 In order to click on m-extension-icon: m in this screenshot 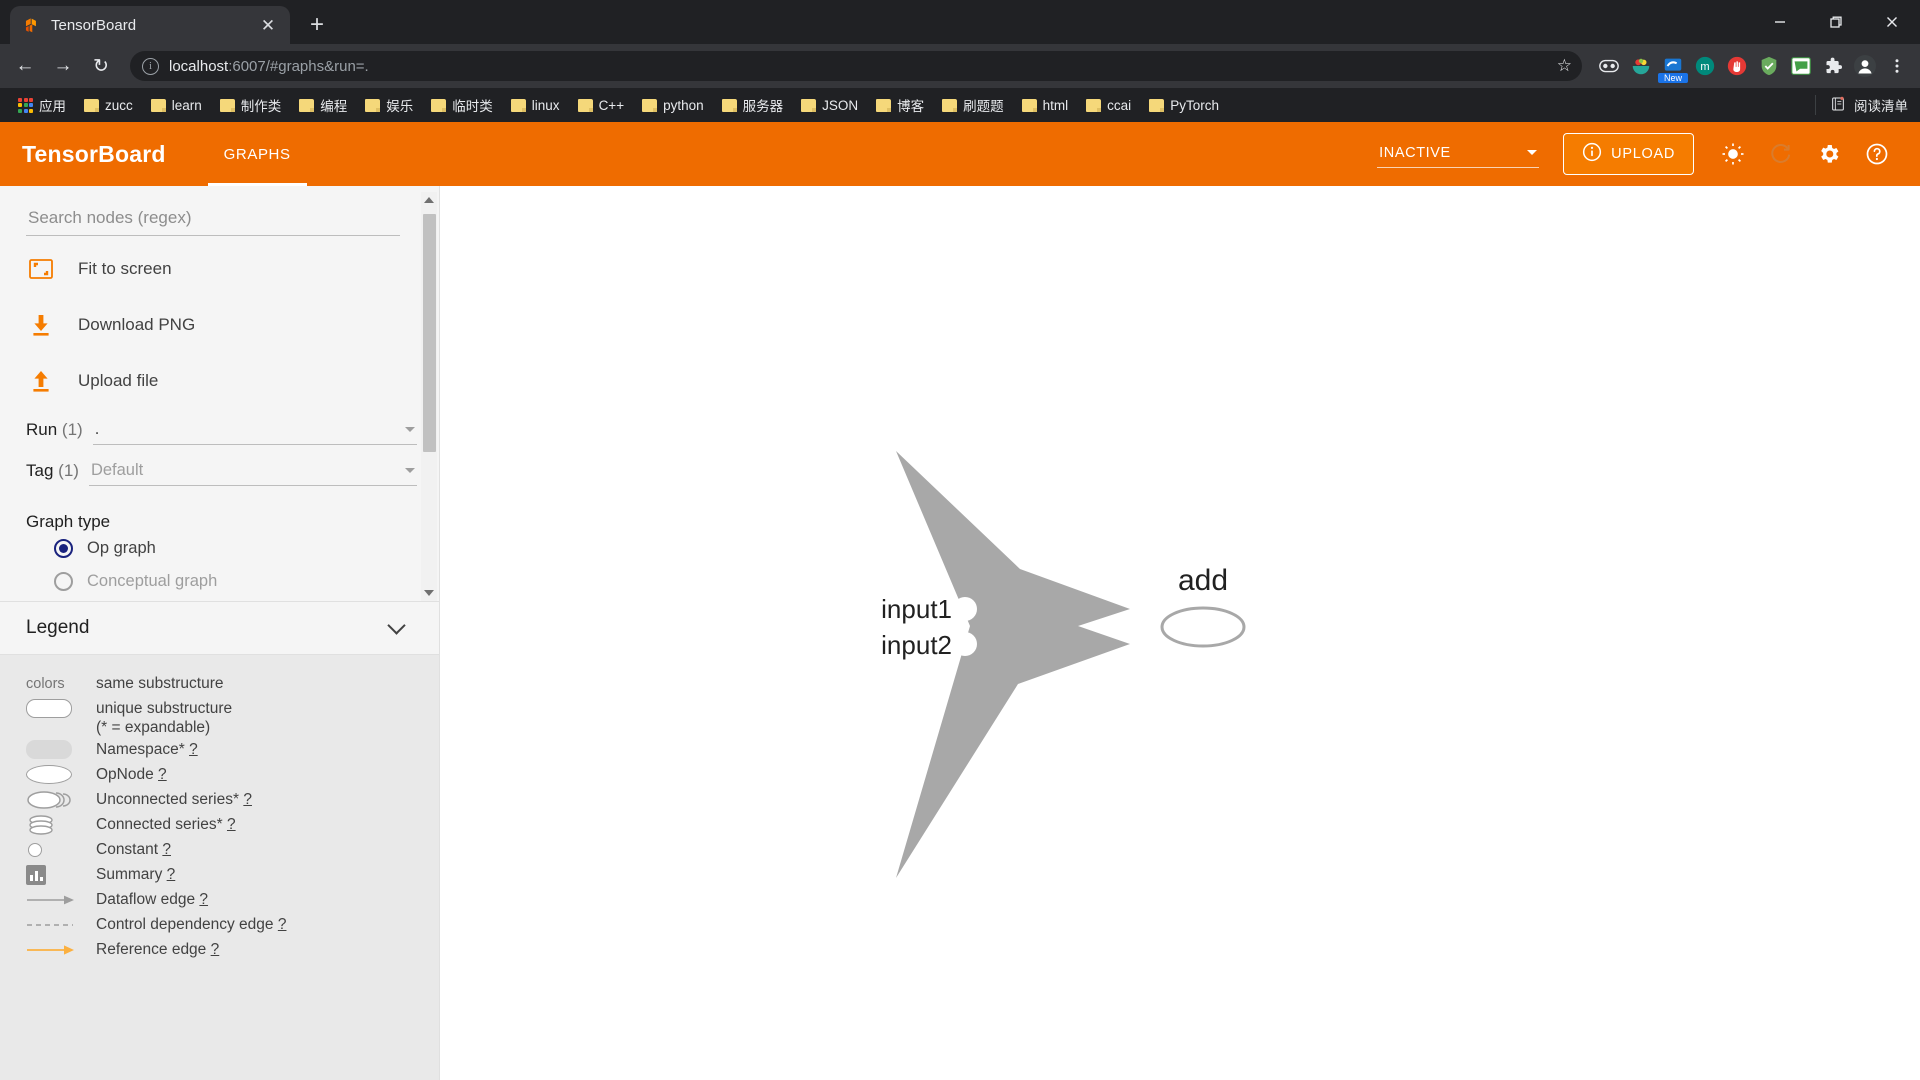, I will do `click(1705, 66)`.